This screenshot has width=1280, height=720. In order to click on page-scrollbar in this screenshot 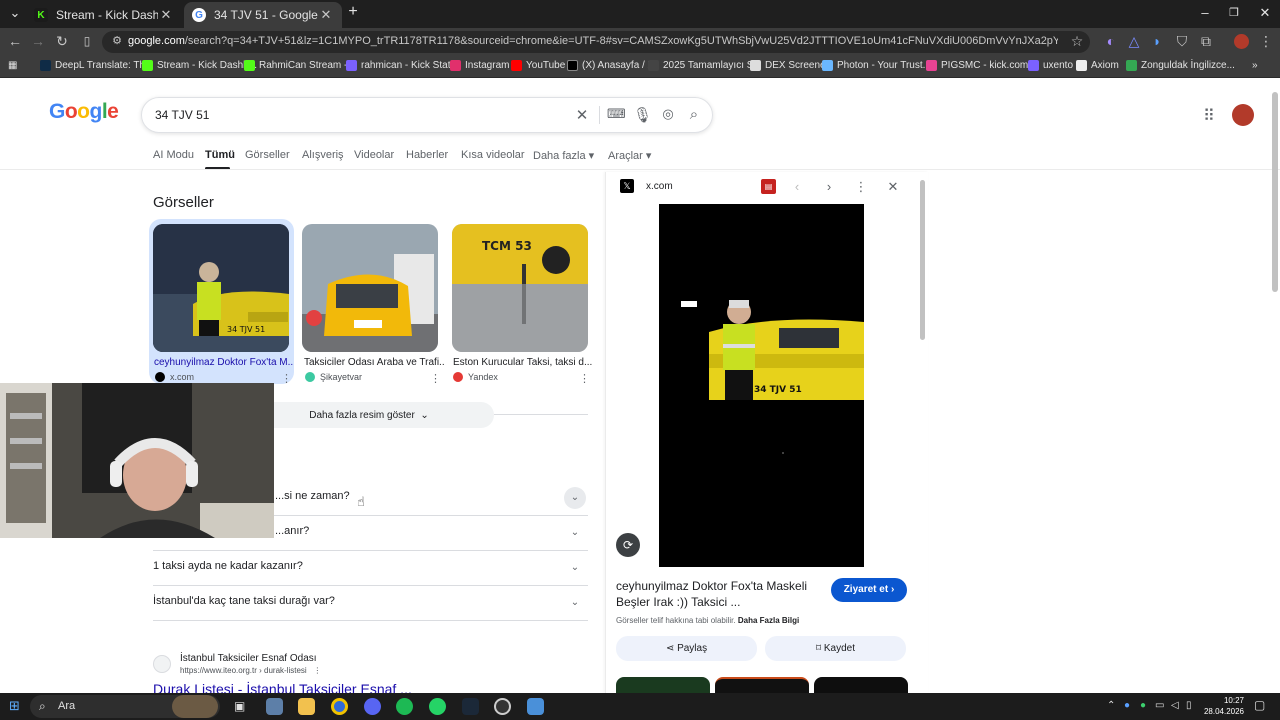, I will do `click(1275, 192)`.